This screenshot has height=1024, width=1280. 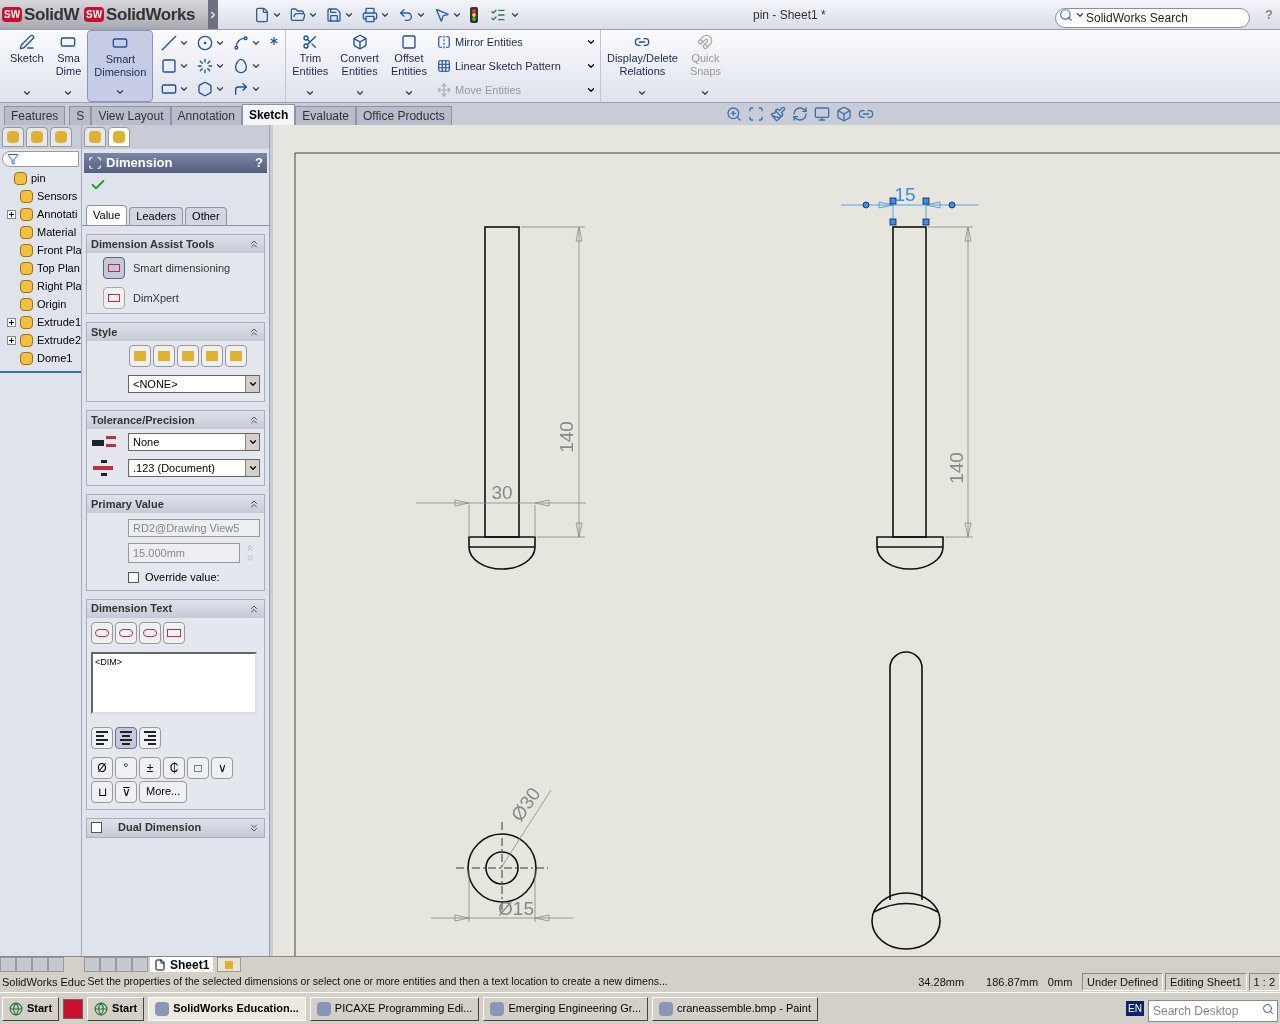 What do you see at coordinates (59, 322) in the screenshot?
I see `tree-item: Extrude1` at bounding box center [59, 322].